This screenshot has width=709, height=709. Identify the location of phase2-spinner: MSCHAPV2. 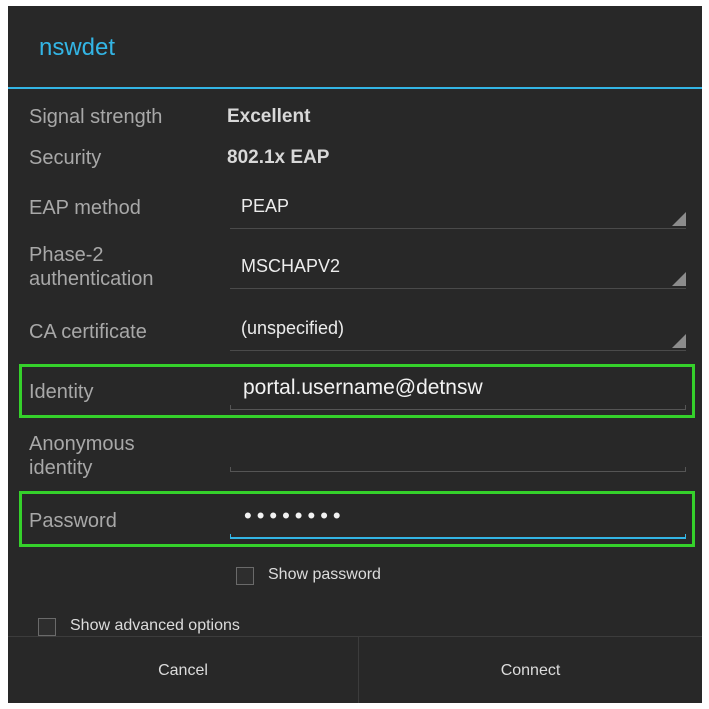
(458, 270).